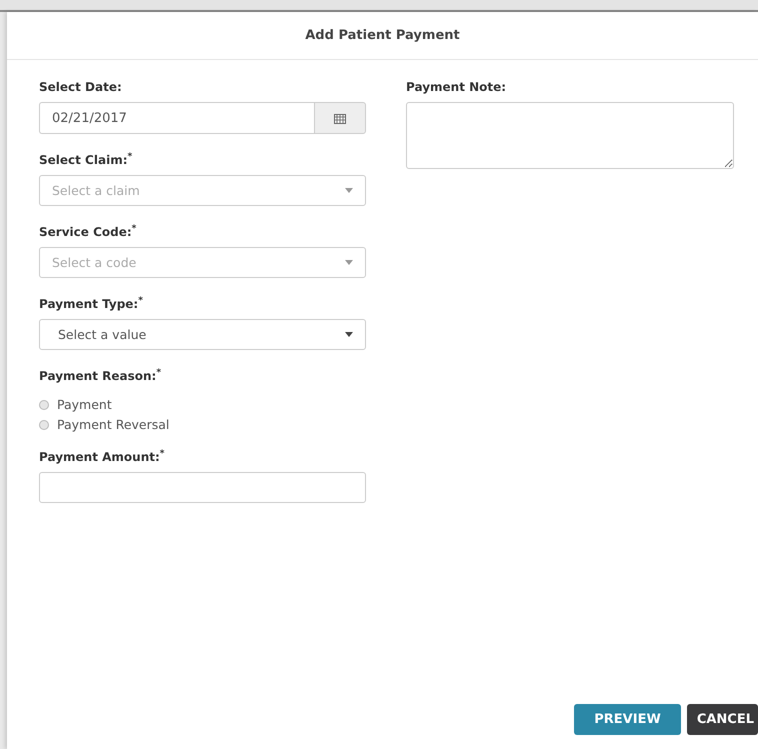 The image size is (758, 749). What do you see at coordinates (456, 87) in the screenshot?
I see `field-label: Payment Note:` at bounding box center [456, 87].